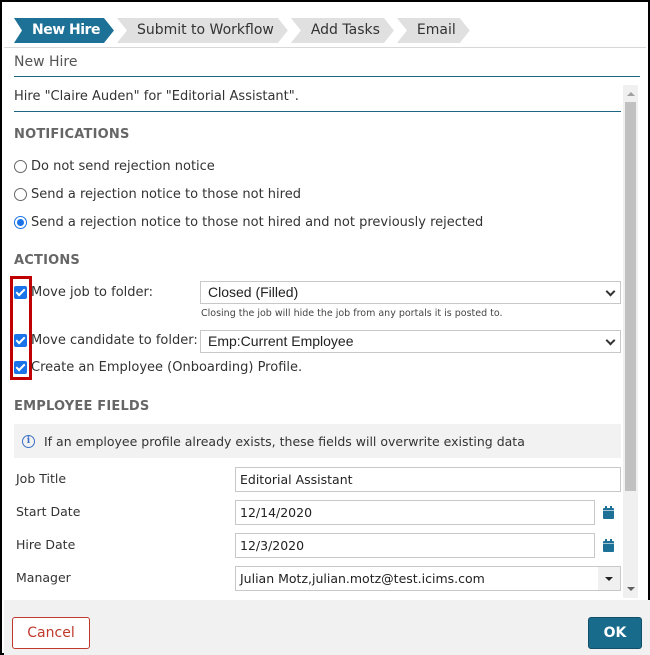 This screenshot has height=655, width=650. I want to click on cancel-button: Cancel, so click(51, 633).